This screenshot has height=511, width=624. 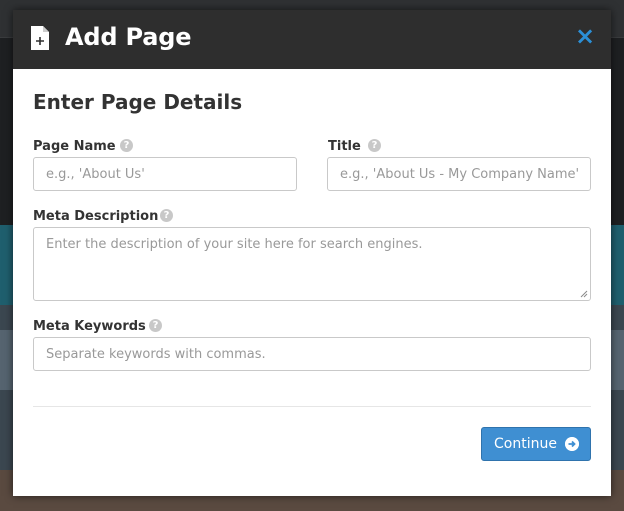 I want to click on document-add-icon, so click(x=40, y=38).